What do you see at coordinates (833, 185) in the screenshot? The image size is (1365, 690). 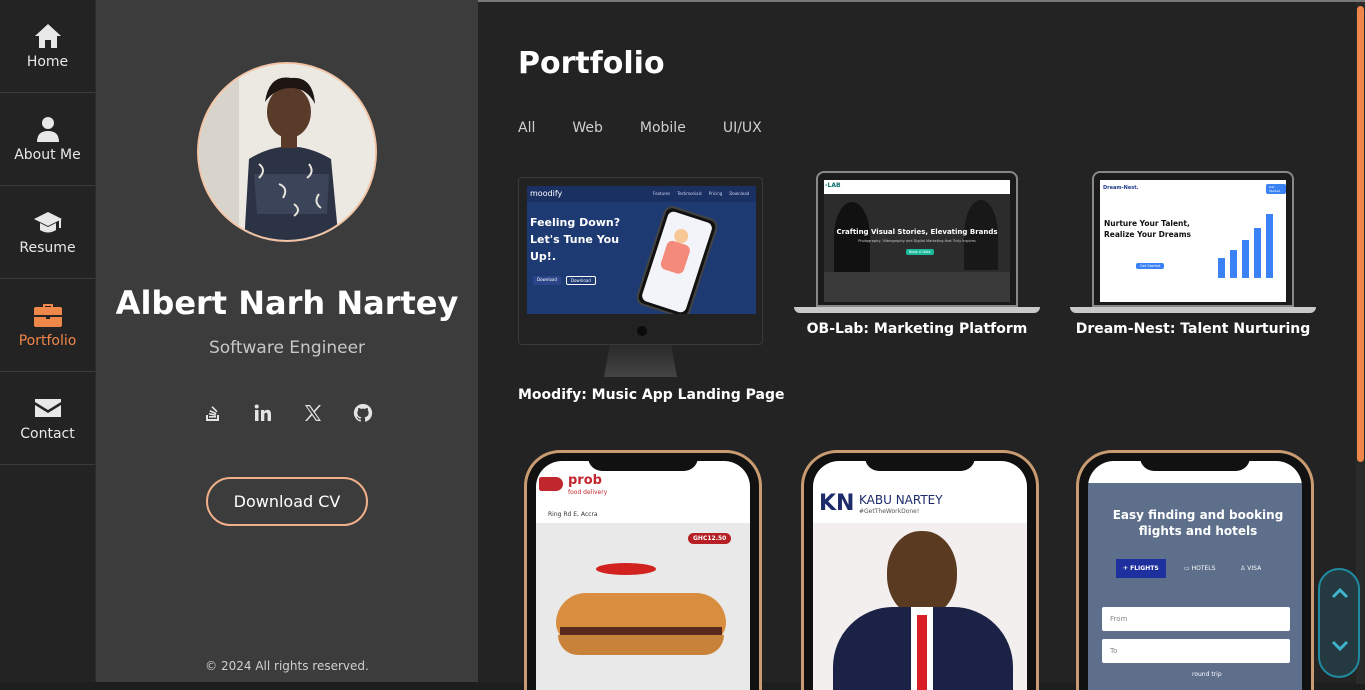 I see `preview-brand: -LAB` at bounding box center [833, 185].